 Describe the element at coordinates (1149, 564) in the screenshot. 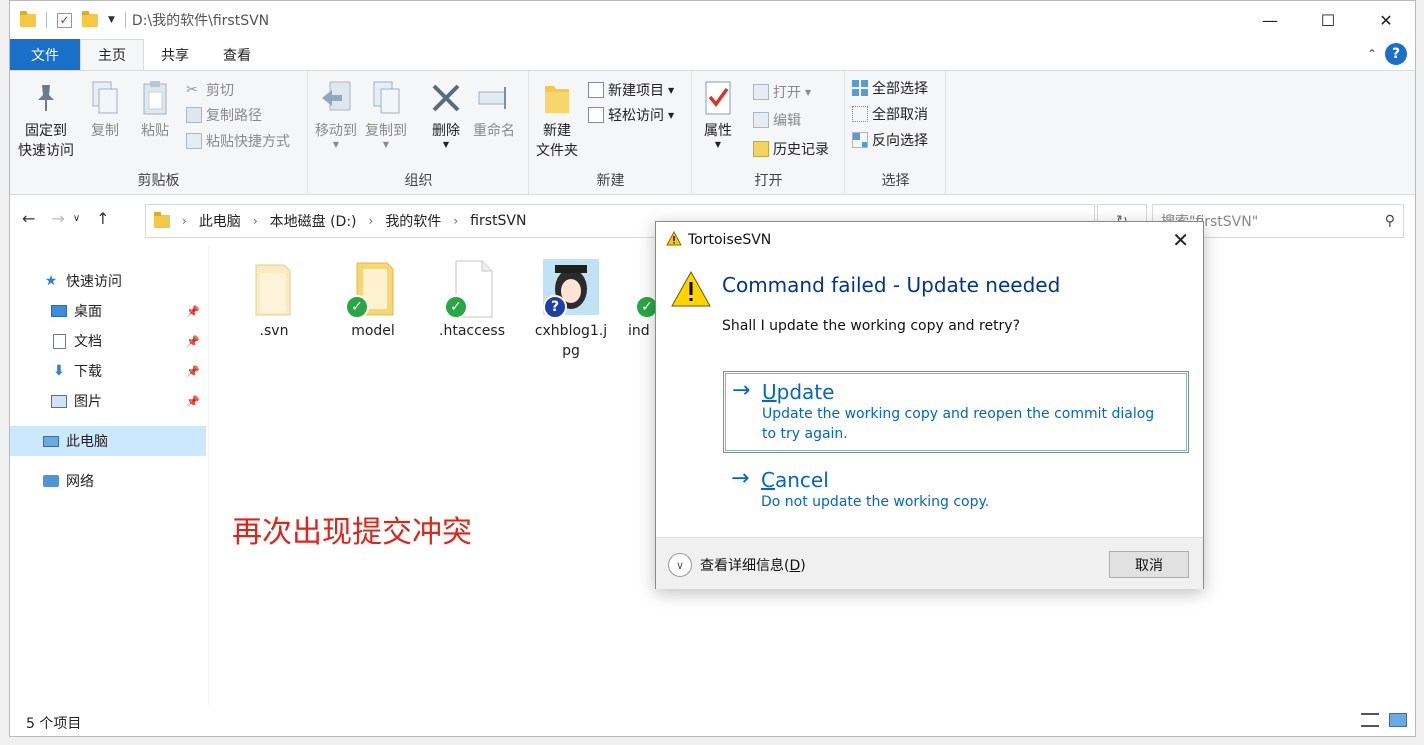

I see `cancel-button: 取消` at that location.